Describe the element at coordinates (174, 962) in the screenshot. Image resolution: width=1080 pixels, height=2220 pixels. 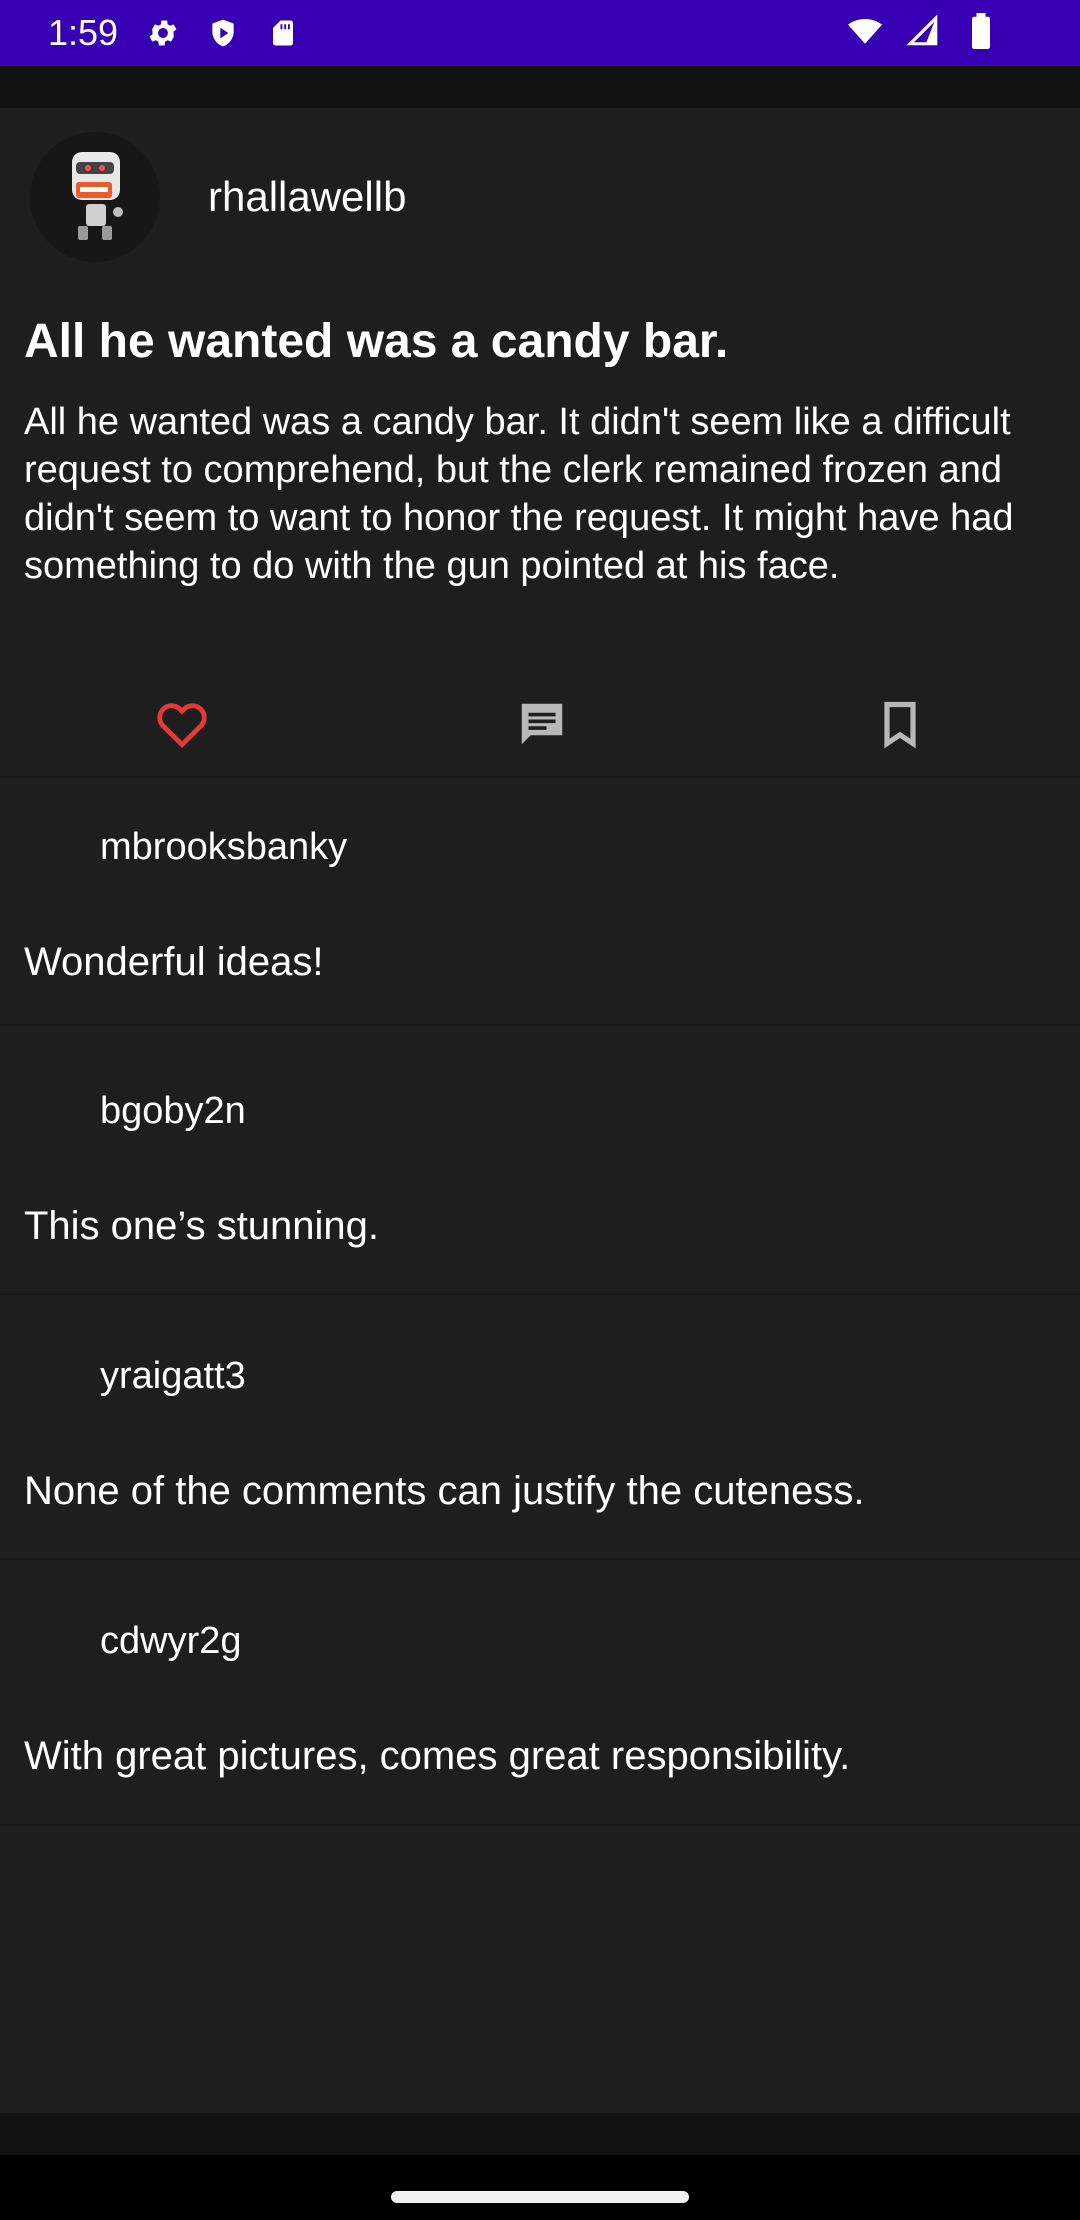
I see `comment-text: Wonderful ideas!` at that location.